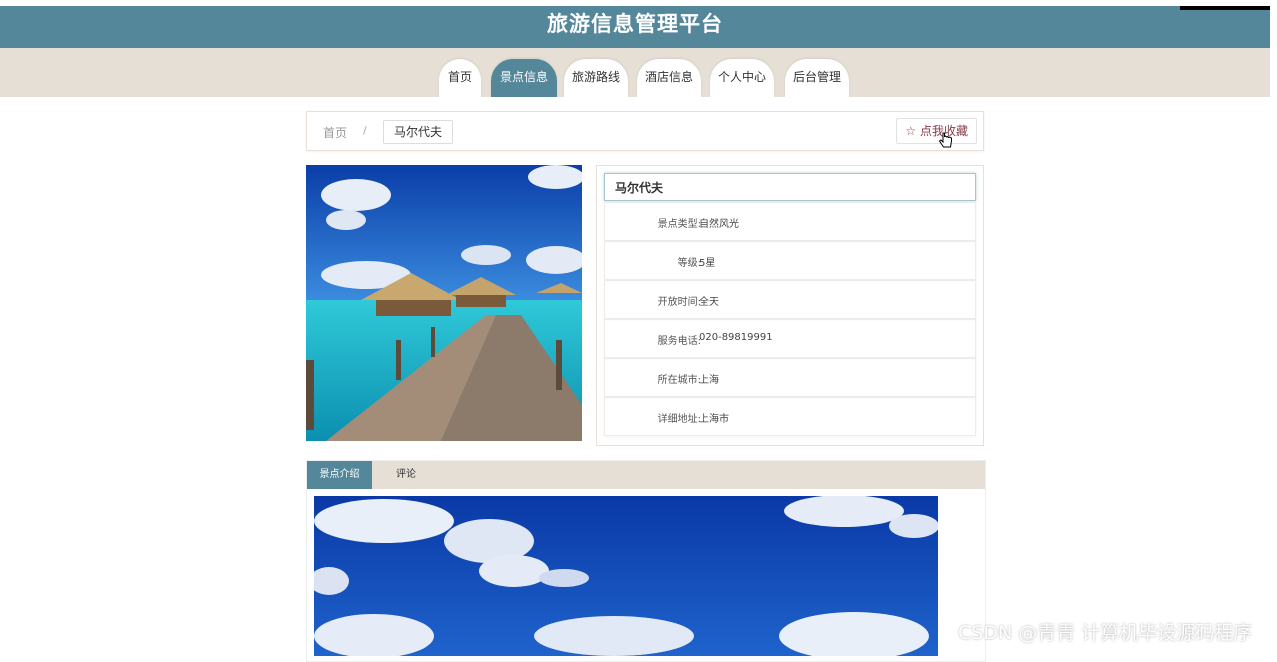 This screenshot has width=1277, height=662. Describe the element at coordinates (790, 221) in the screenshot. I see `info-row-type: 景点类型: 自然风光` at that location.